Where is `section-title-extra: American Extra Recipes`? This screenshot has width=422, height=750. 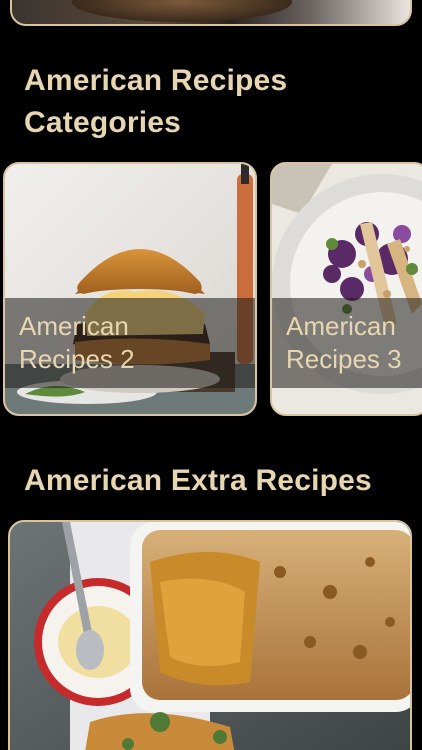
section-title-extra: American Extra Recipes is located at coordinates (198, 480).